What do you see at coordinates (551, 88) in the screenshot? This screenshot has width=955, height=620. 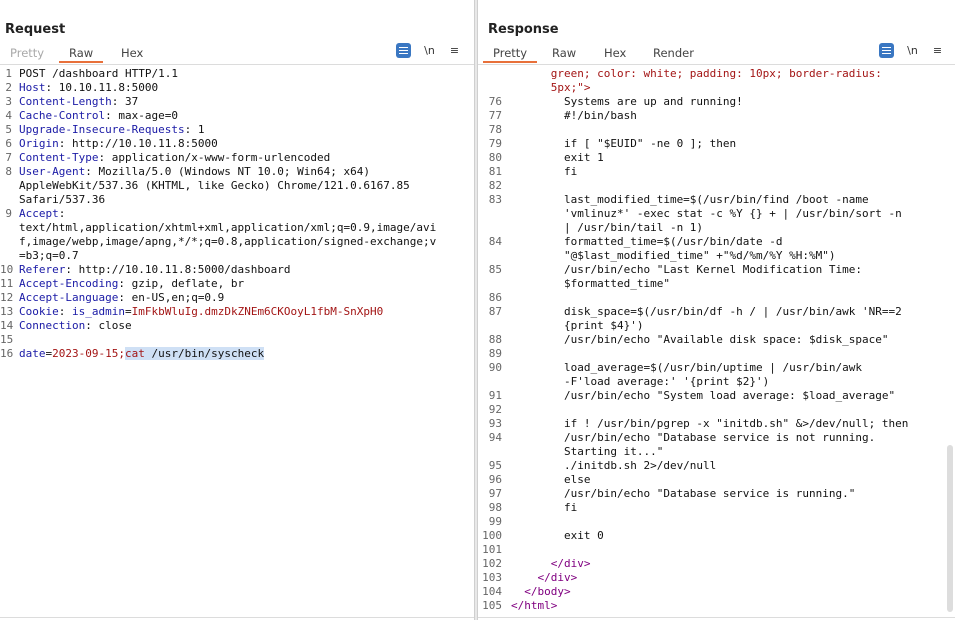 I see `line-text: 5px;">` at bounding box center [551, 88].